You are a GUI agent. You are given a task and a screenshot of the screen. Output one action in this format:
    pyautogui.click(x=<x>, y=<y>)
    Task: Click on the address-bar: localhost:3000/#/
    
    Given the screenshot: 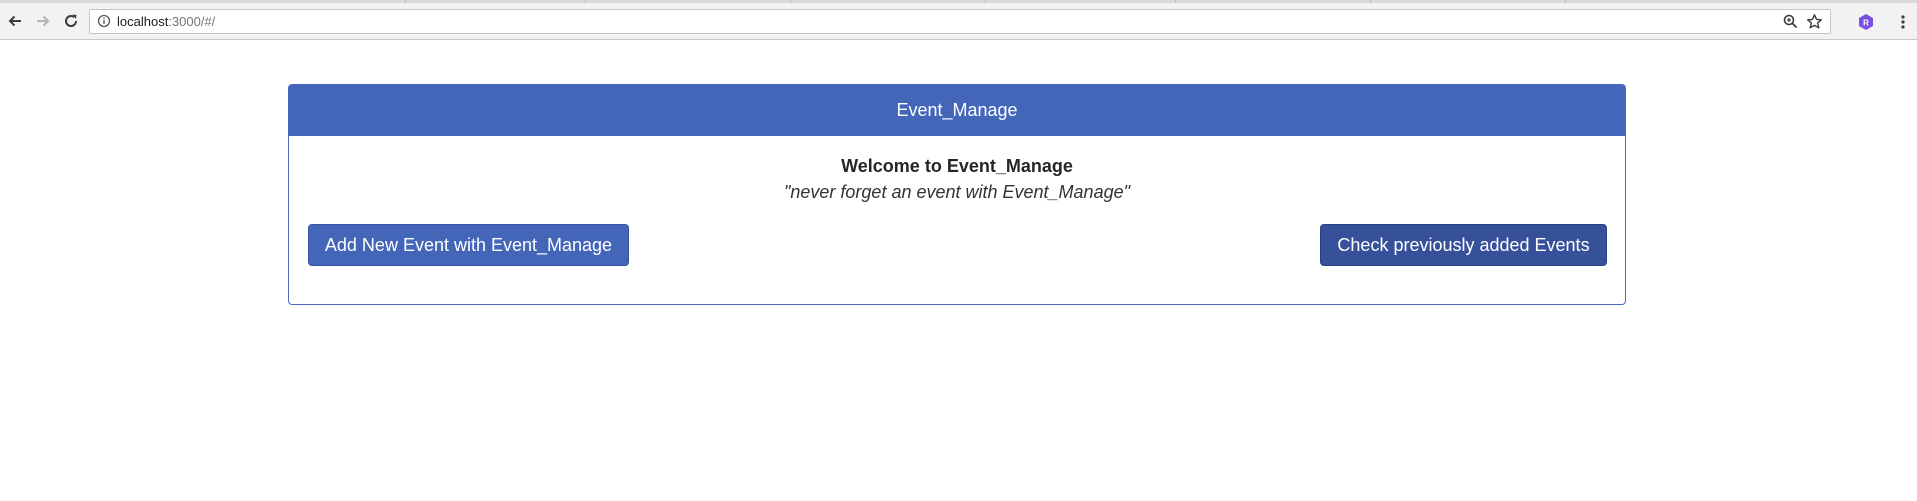 What is the action you would take?
    pyautogui.click(x=960, y=21)
    